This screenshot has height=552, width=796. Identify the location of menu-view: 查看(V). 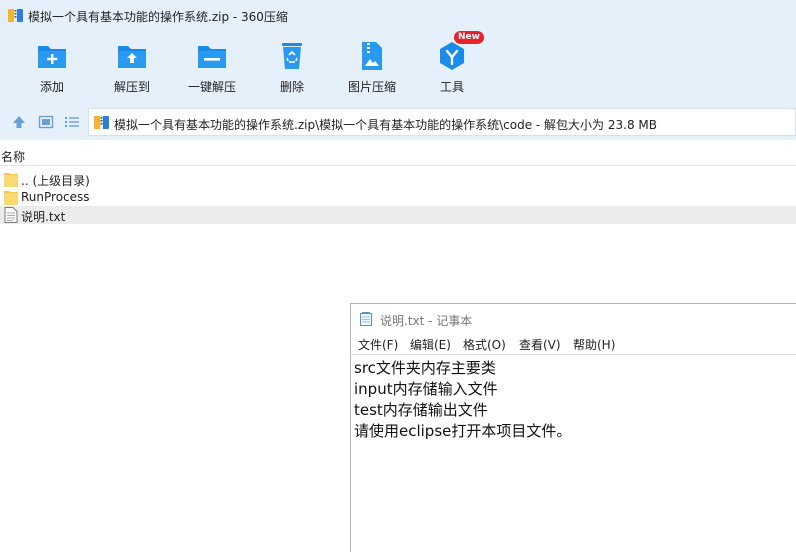
(540, 344).